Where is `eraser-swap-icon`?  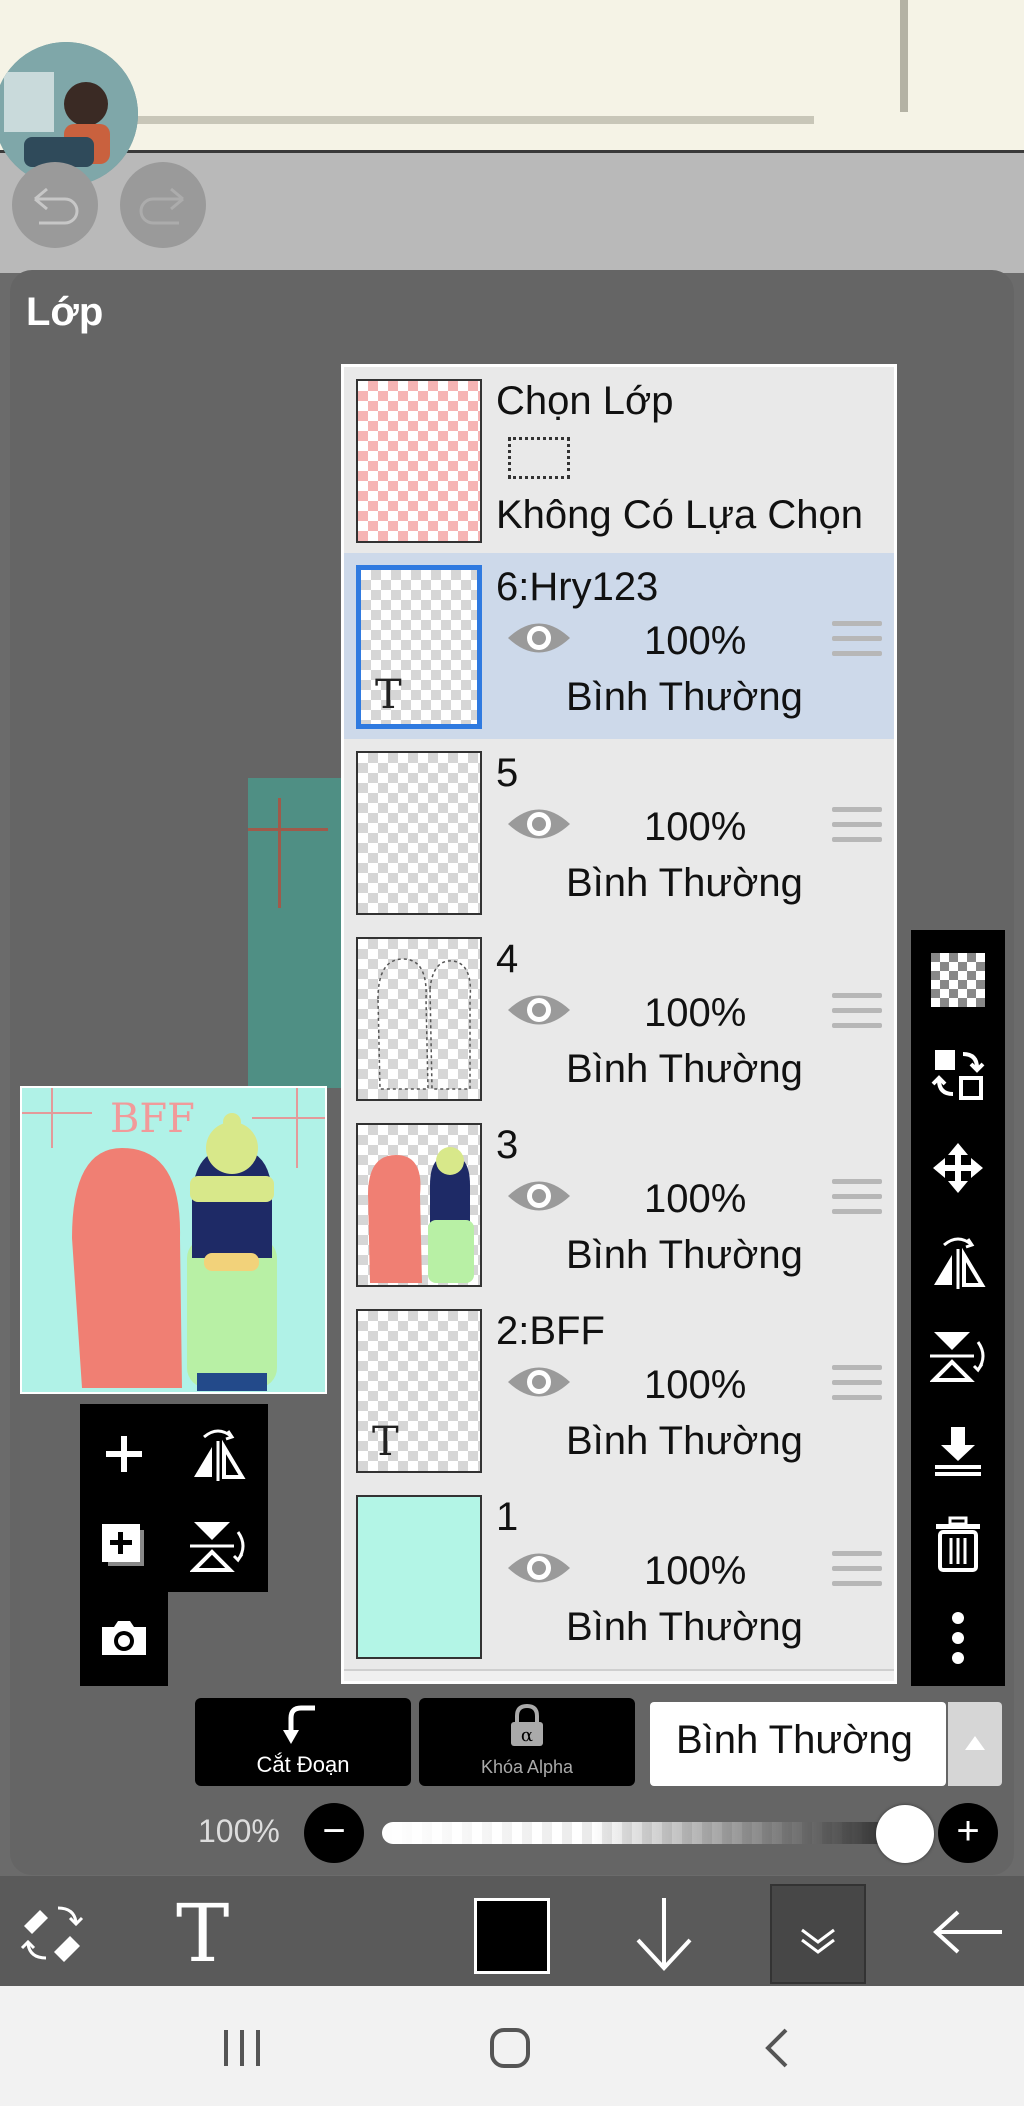 eraser-swap-icon is located at coordinates (52, 1934).